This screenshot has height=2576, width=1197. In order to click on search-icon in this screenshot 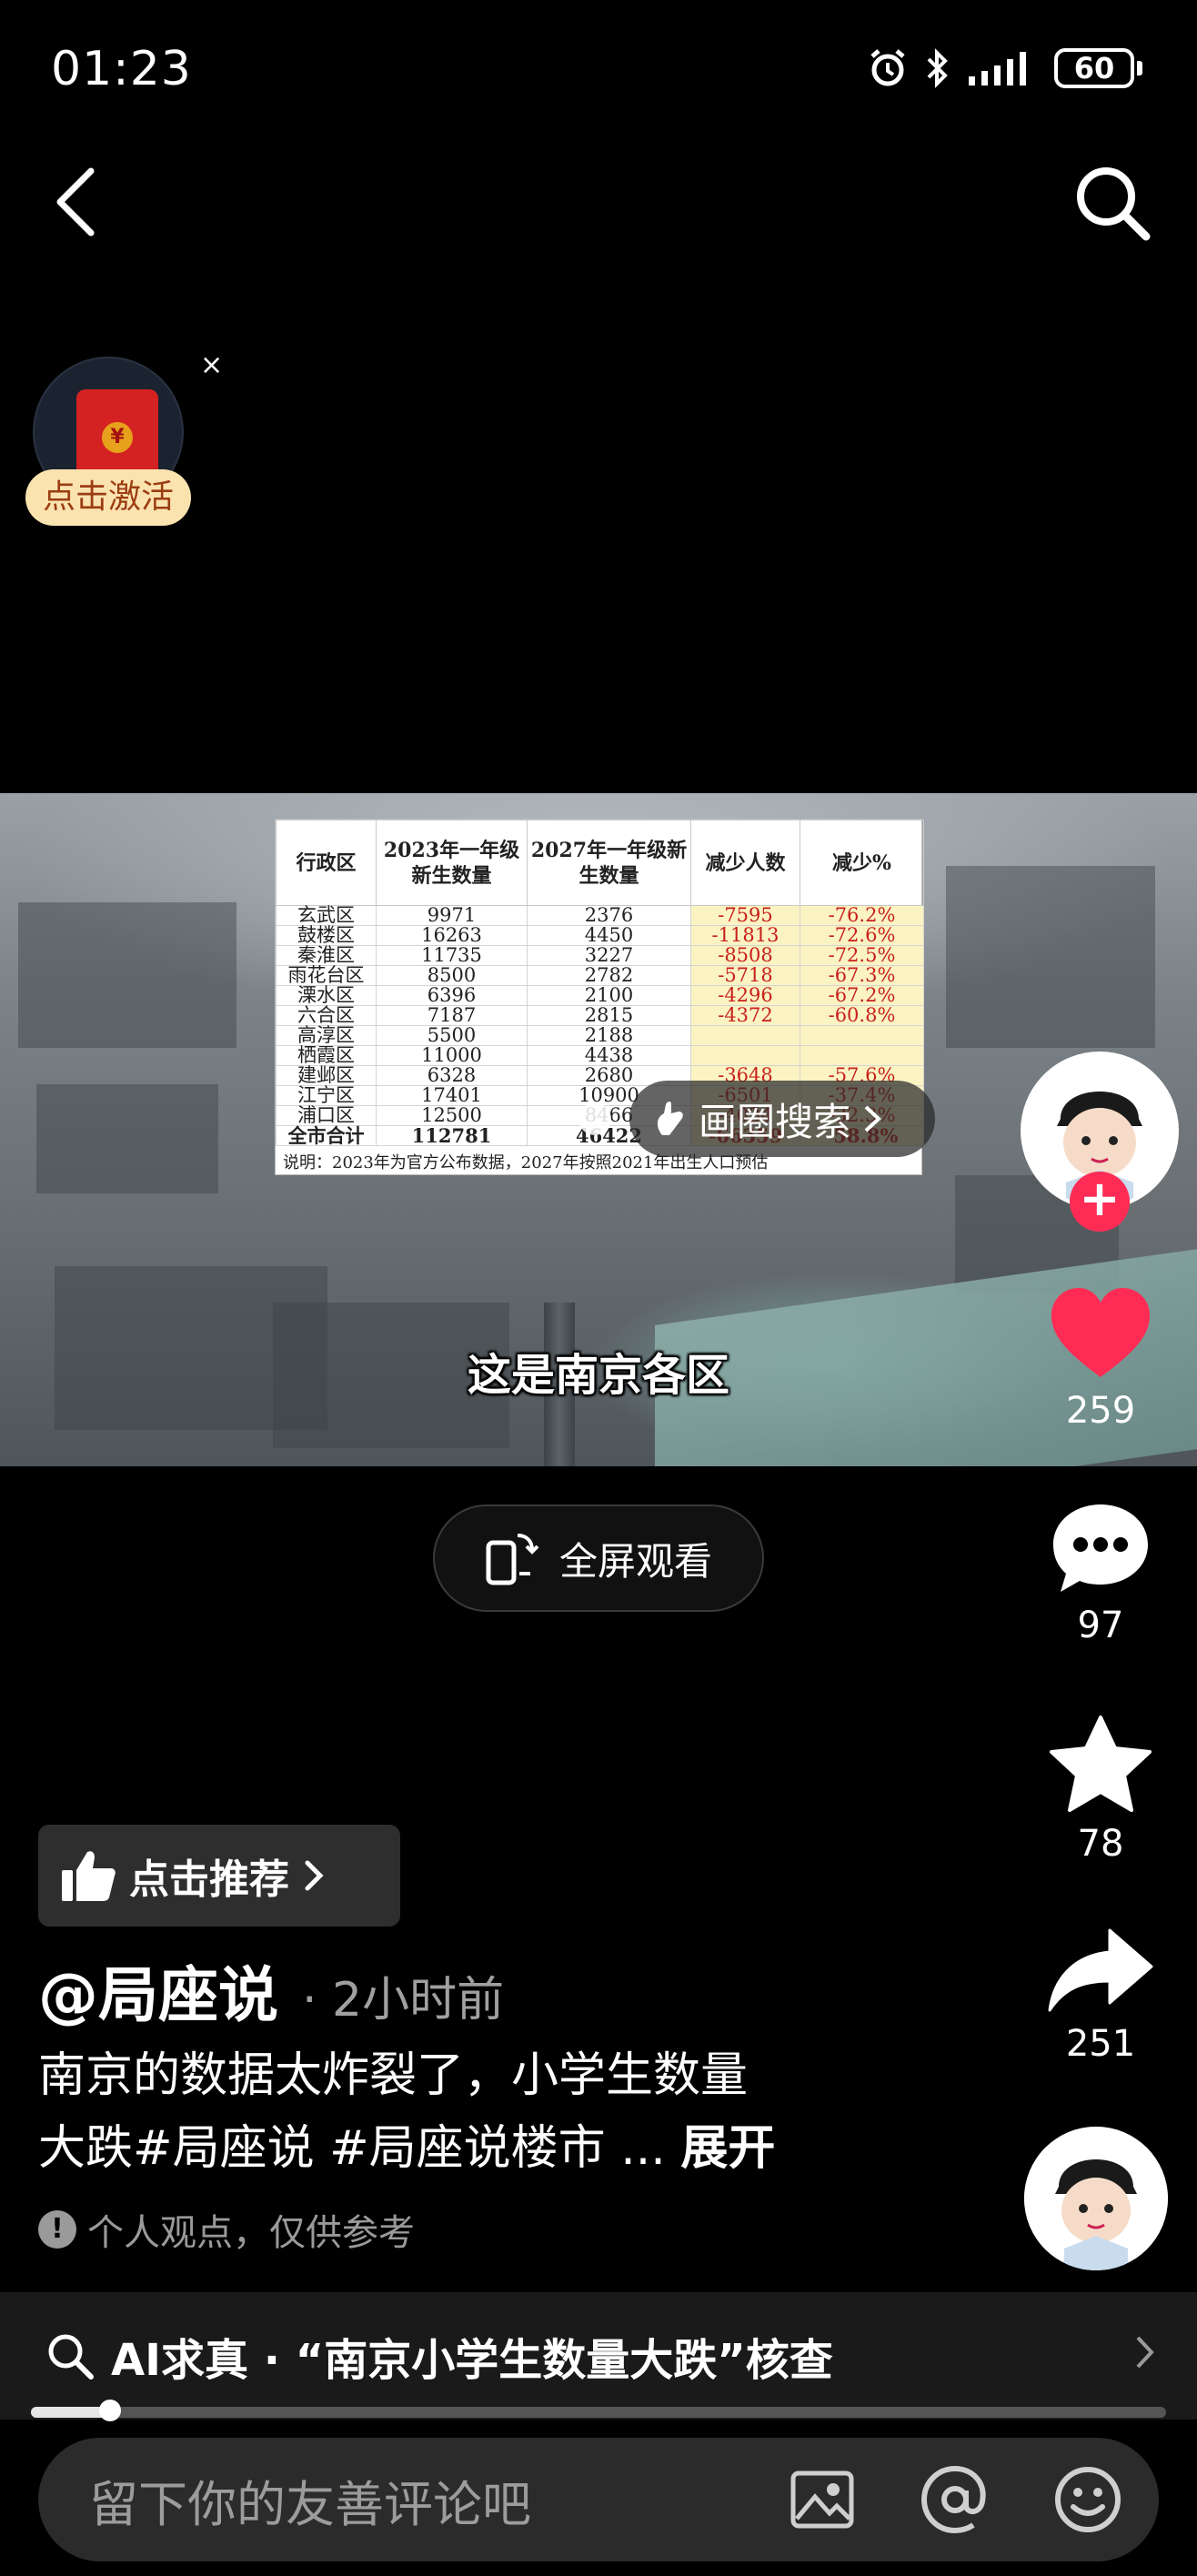, I will do `click(71, 2357)`.